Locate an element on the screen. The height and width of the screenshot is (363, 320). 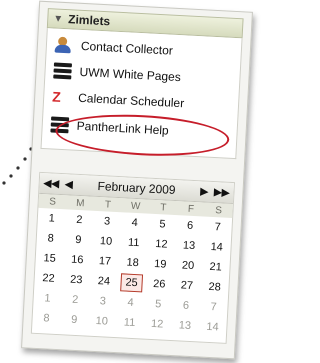
calendar-day: 22 is located at coordinates (48, 278).